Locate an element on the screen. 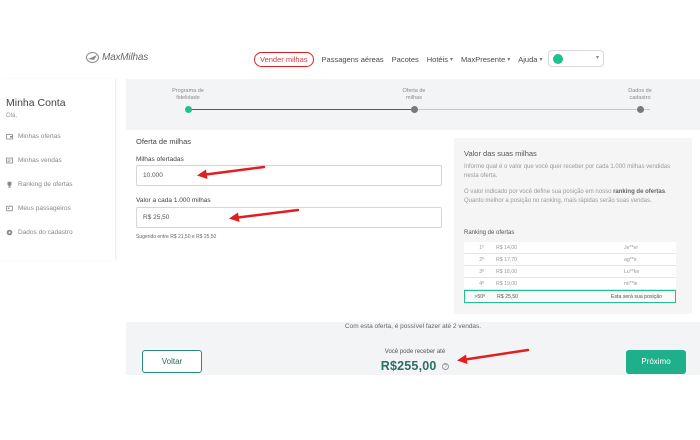  ranking-title: Ranking de ofertas is located at coordinates (489, 233).